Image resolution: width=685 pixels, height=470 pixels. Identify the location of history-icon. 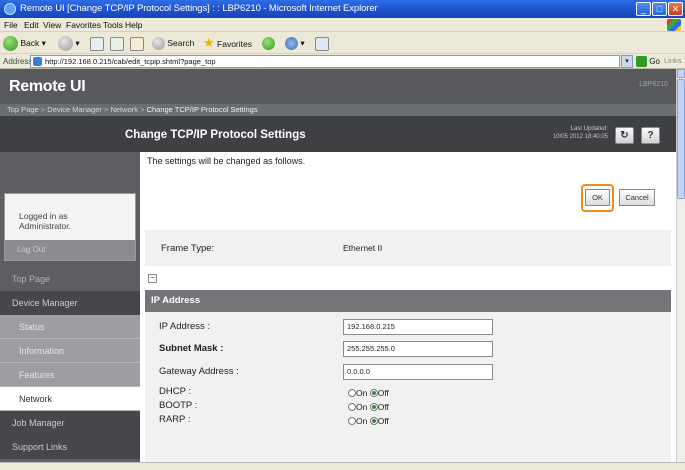
(268, 44).